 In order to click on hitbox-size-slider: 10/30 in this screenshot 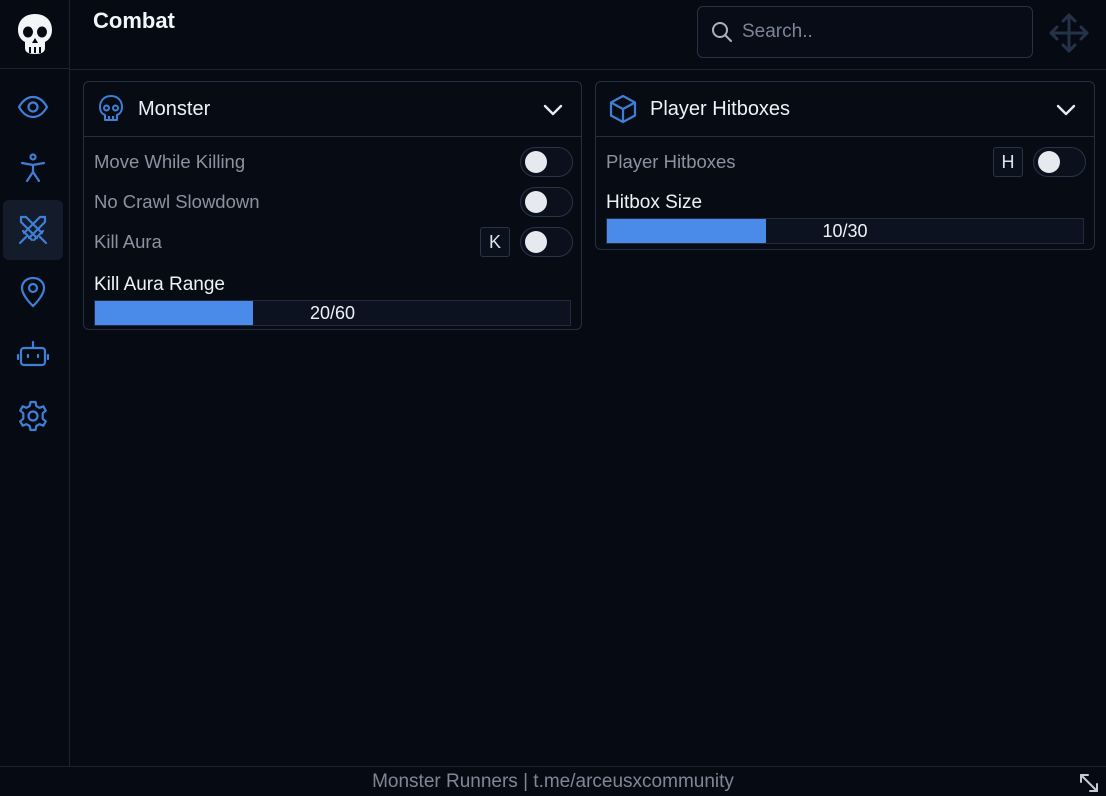, I will do `click(845, 231)`.